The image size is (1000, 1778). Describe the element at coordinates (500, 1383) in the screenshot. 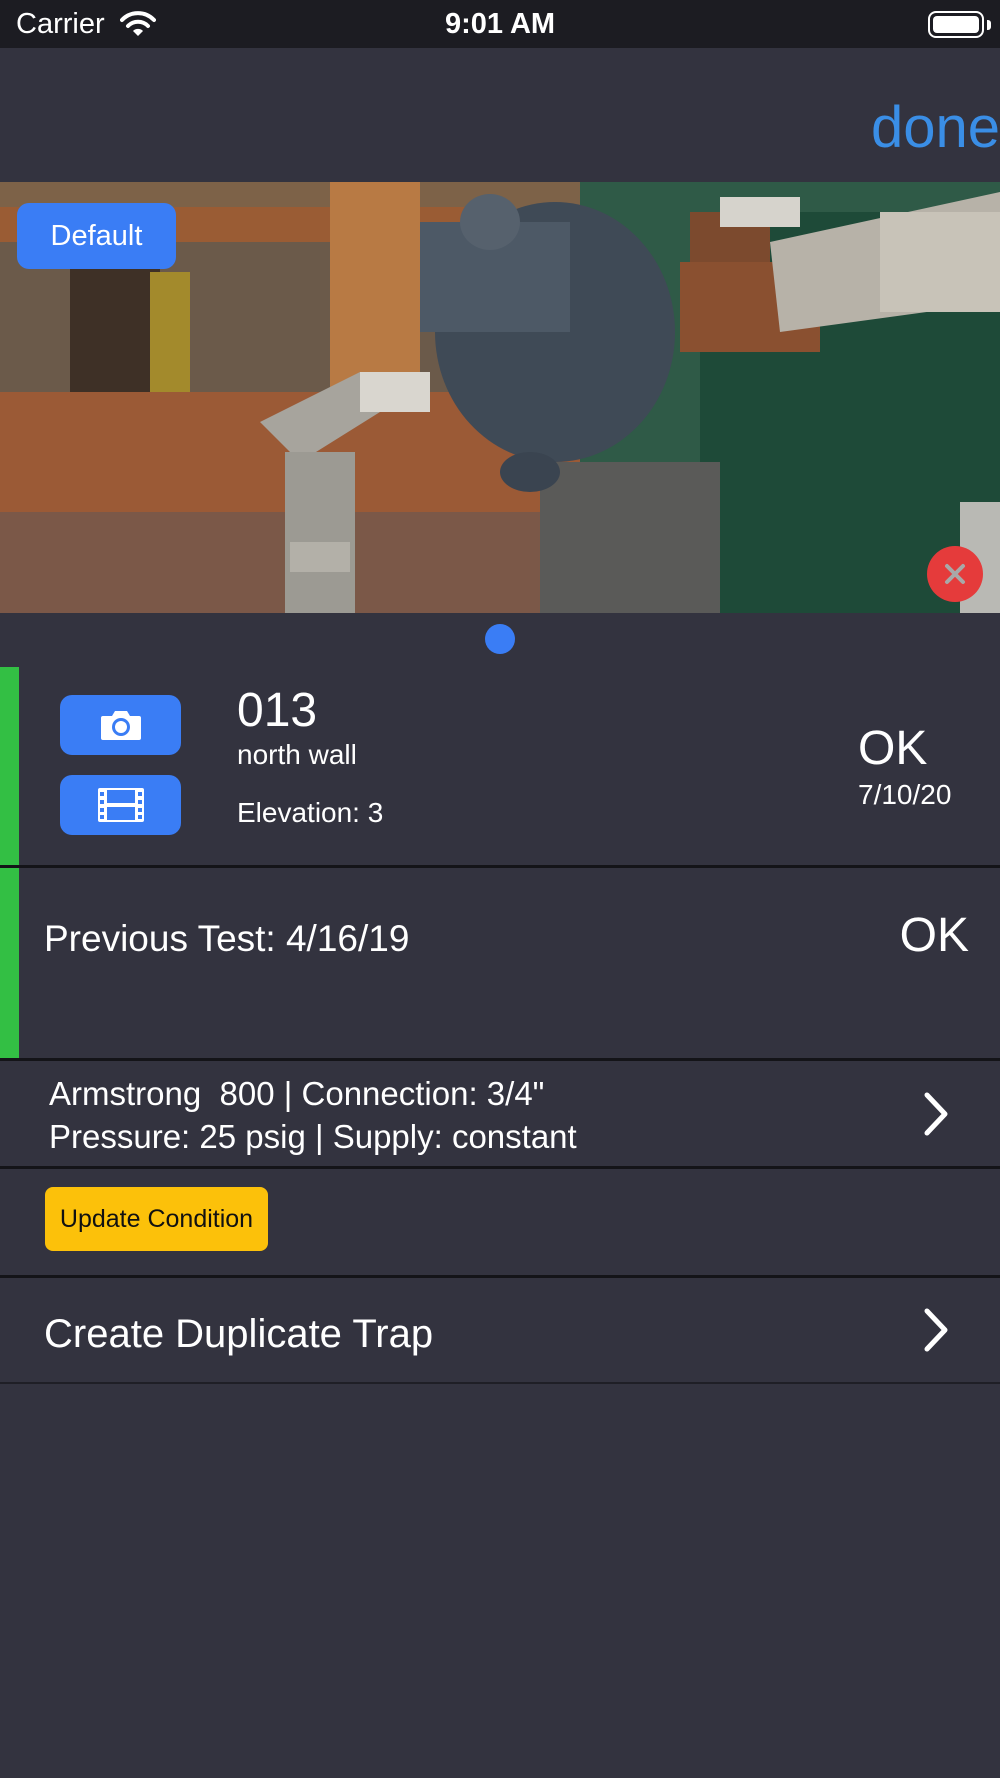

I see `divider` at that location.